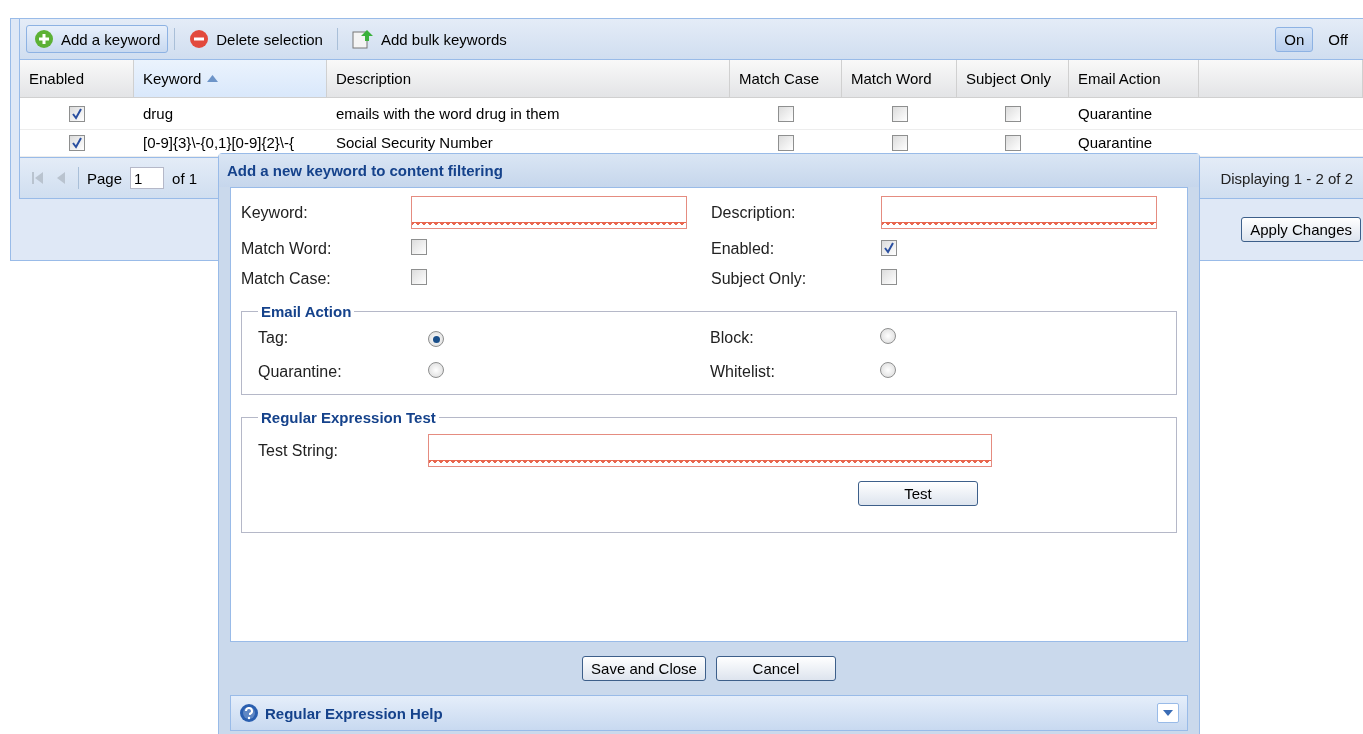  Describe the element at coordinates (230, 78) in the screenshot. I see `column-header: Keyword` at that location.